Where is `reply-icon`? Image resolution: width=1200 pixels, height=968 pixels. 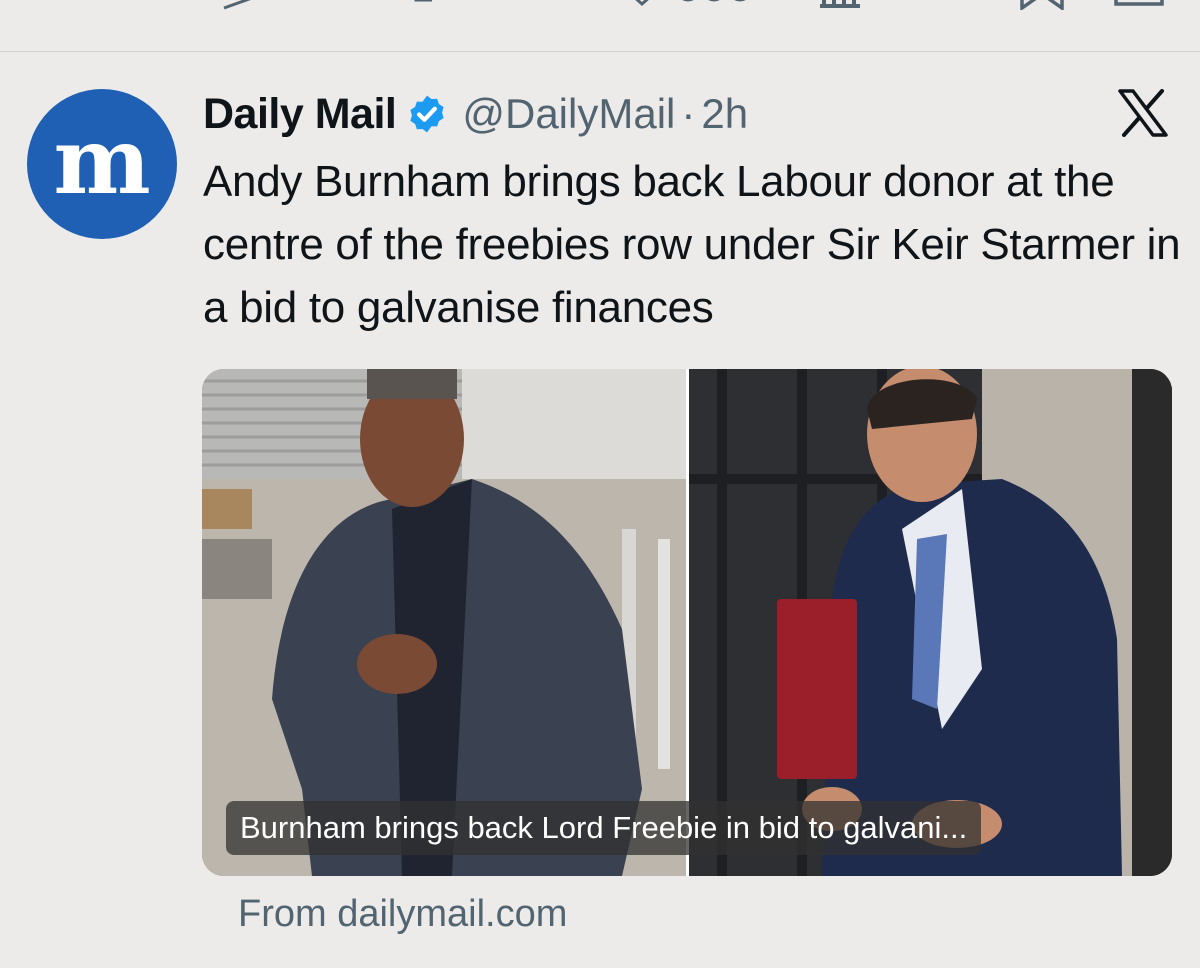 reply-icon is located at coordinates (240, 5).